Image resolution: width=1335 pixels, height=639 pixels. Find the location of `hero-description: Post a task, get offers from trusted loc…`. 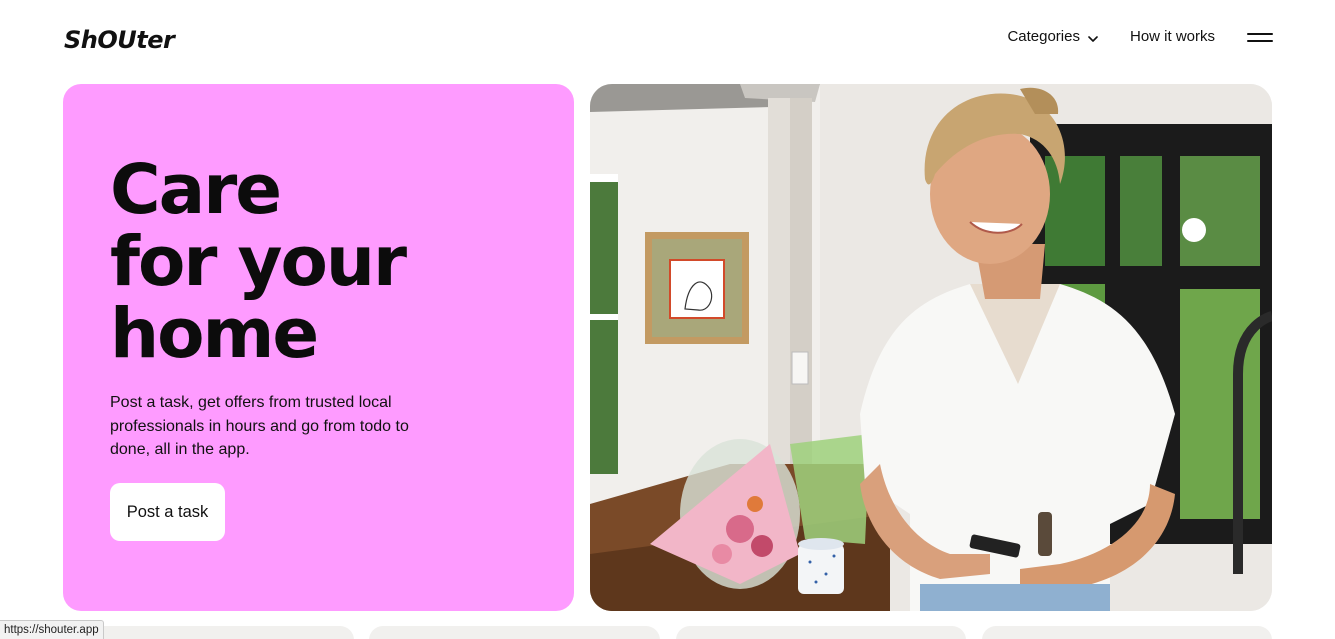

hero-description: Post a task, get offers from trusted loc… is located at coordinates (259, 426).